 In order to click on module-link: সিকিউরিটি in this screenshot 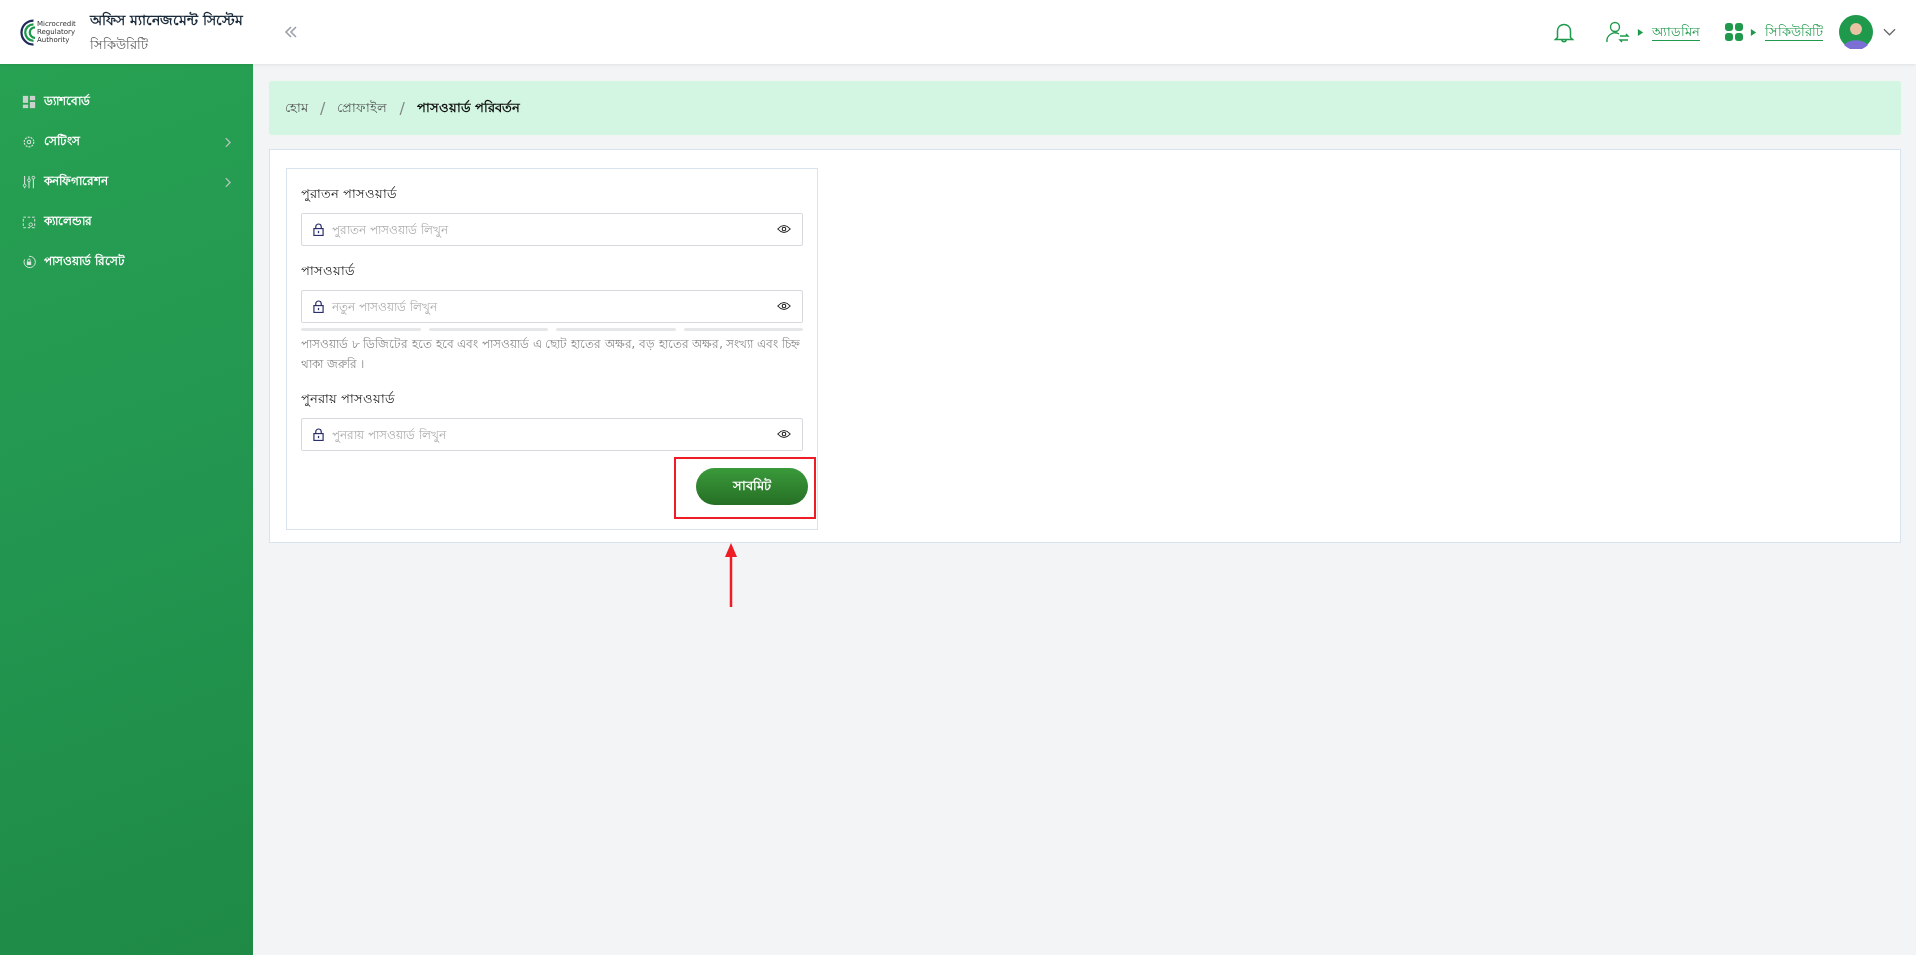, I will do `click(1794, 32)`.